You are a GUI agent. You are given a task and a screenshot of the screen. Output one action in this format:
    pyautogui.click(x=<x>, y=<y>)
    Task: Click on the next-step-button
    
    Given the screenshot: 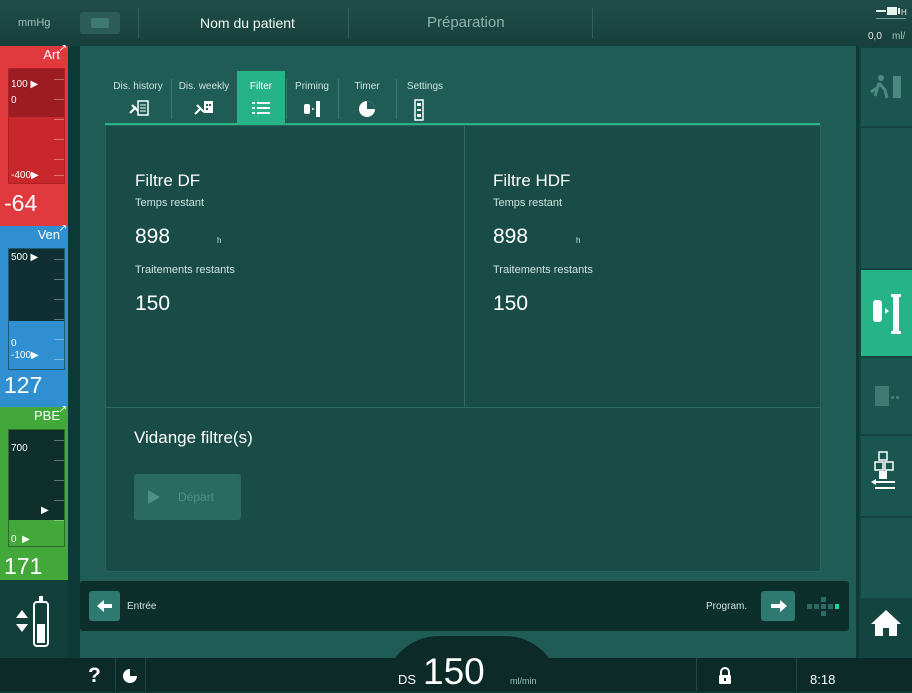 What is the action you would take?
    pyautogui.click(x=778, y=606)
    